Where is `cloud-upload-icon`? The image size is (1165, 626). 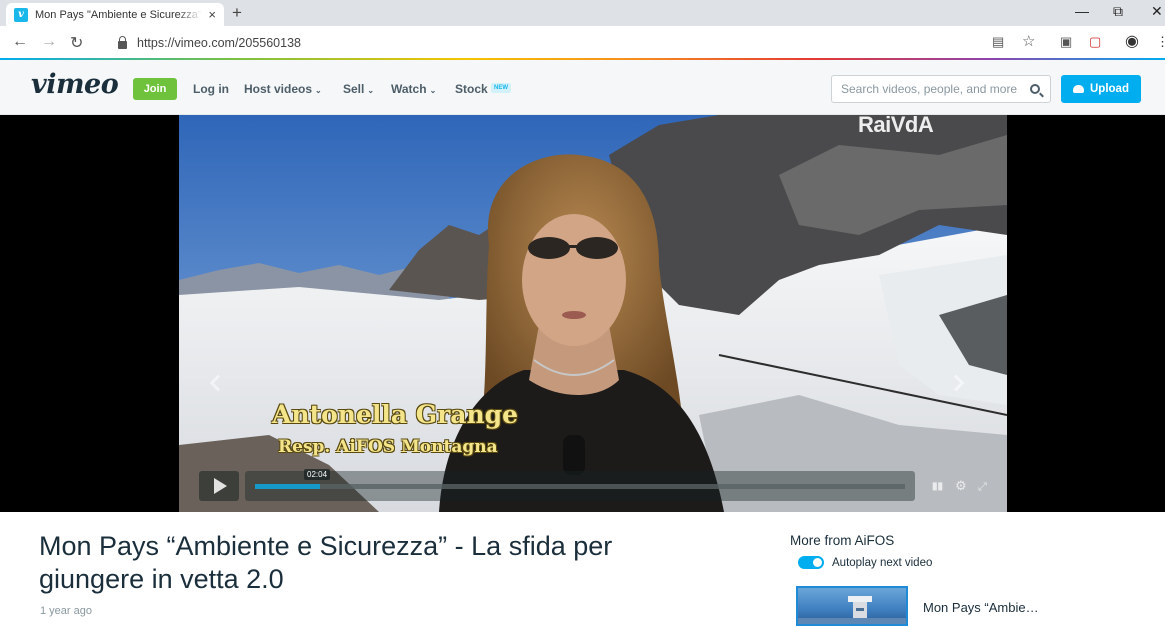
cloud-upload-icon is located at coordinates (1078, 89).